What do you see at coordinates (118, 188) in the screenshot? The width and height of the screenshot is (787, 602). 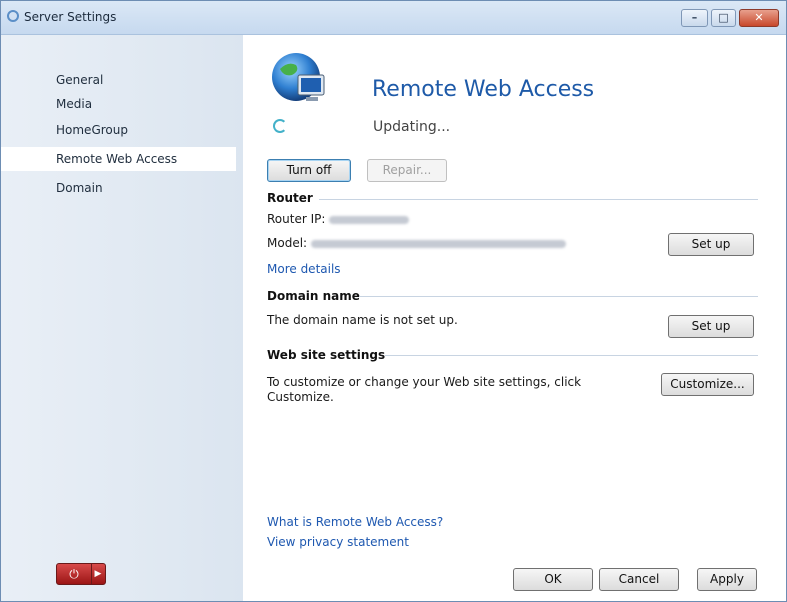 I see `sidebar-item-domain: Domain` at bounding box center [118, 188].